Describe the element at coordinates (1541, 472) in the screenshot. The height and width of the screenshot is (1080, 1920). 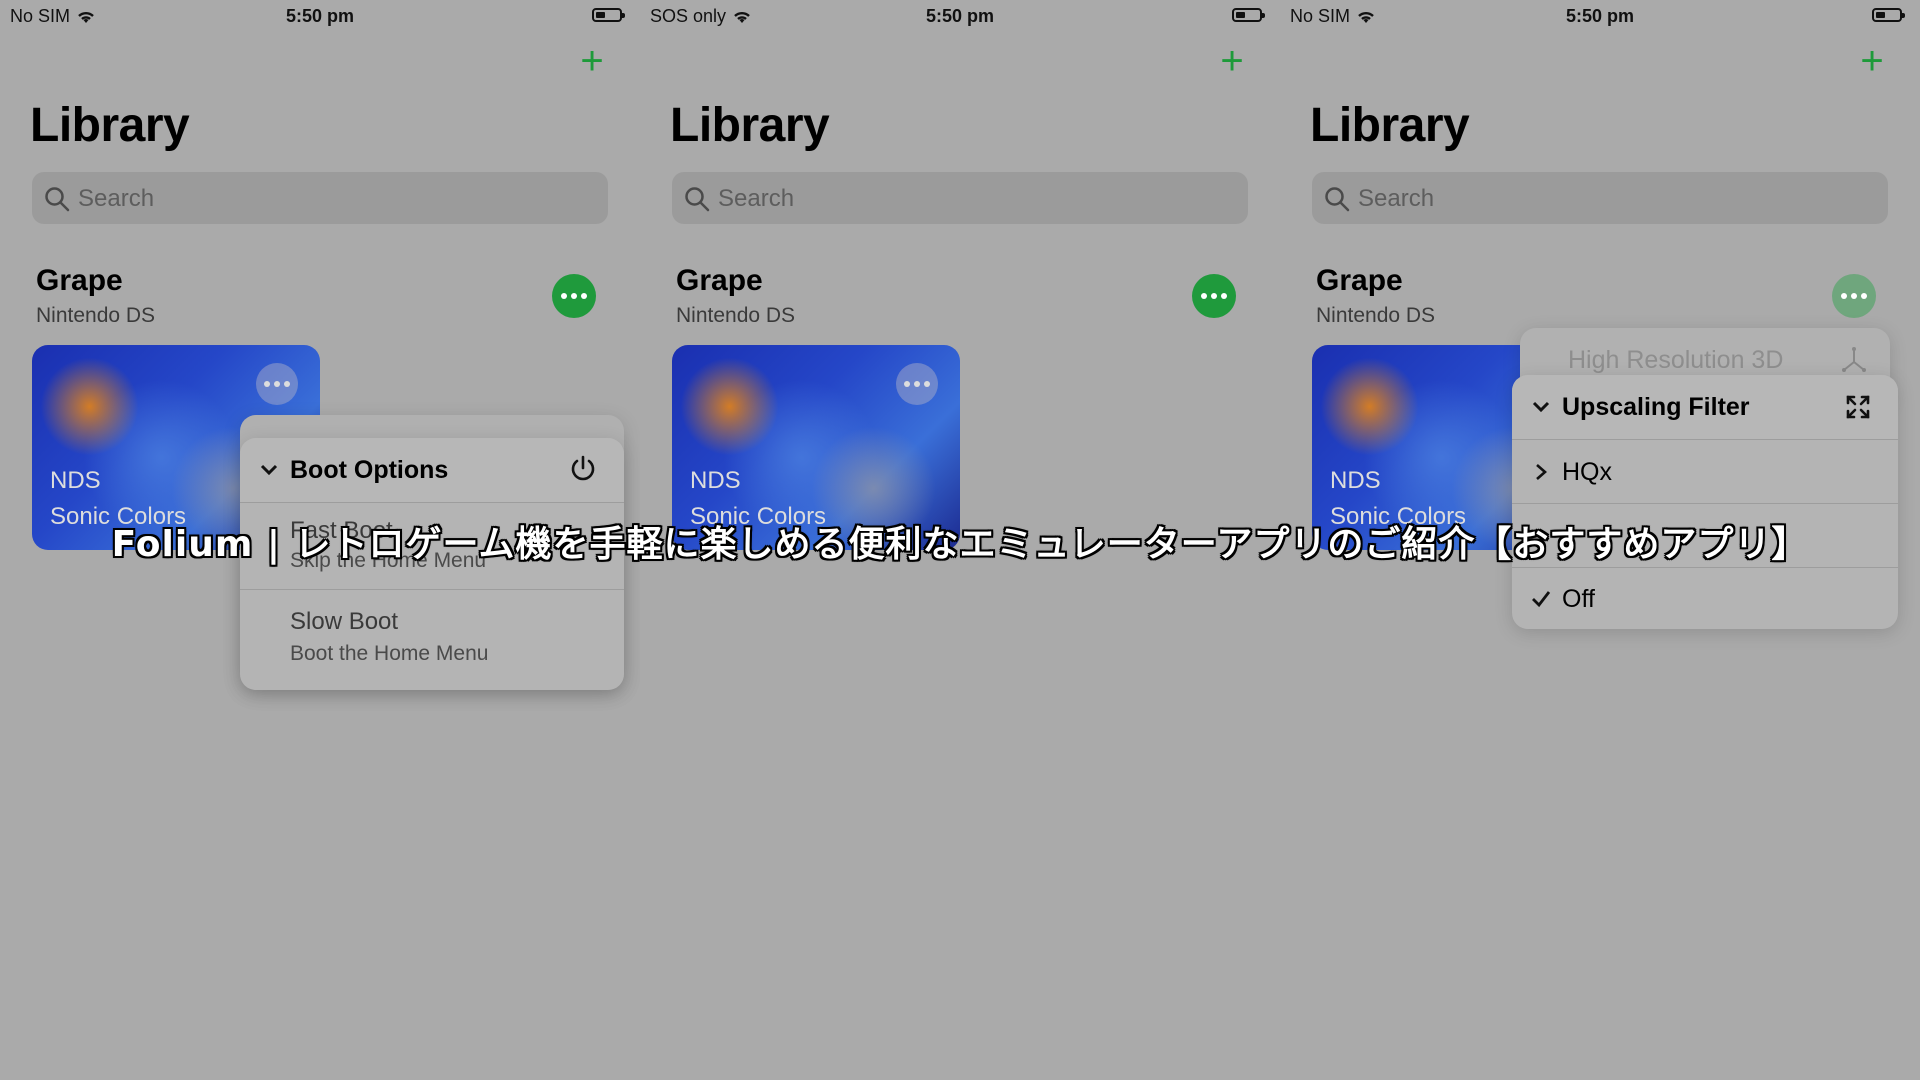
I see `chevron-right-icon` at that location.